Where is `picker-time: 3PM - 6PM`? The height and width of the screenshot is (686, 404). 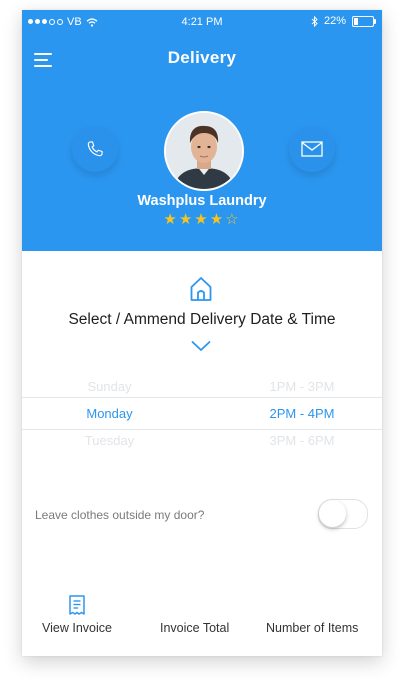
picker-time: 3PM - 6PM is located at coordinates (302, 440).